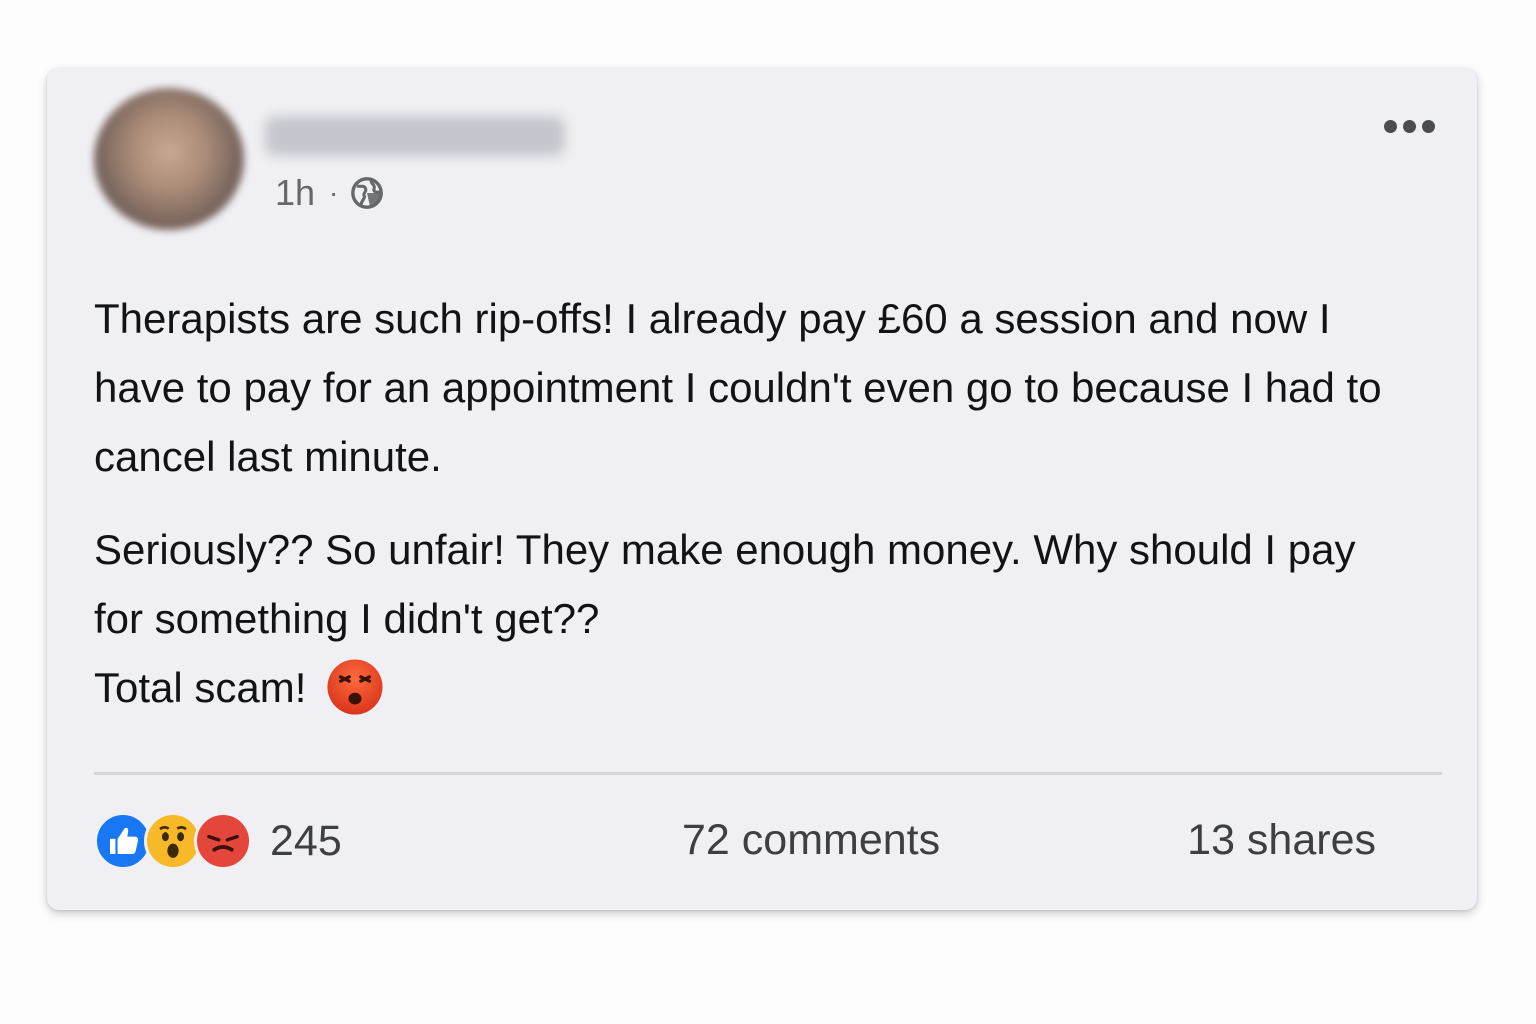  What do you see at coordinates (223, 841) in the screenshot?
I see `angry-reaction-icon` at bounding box center [223, 841].